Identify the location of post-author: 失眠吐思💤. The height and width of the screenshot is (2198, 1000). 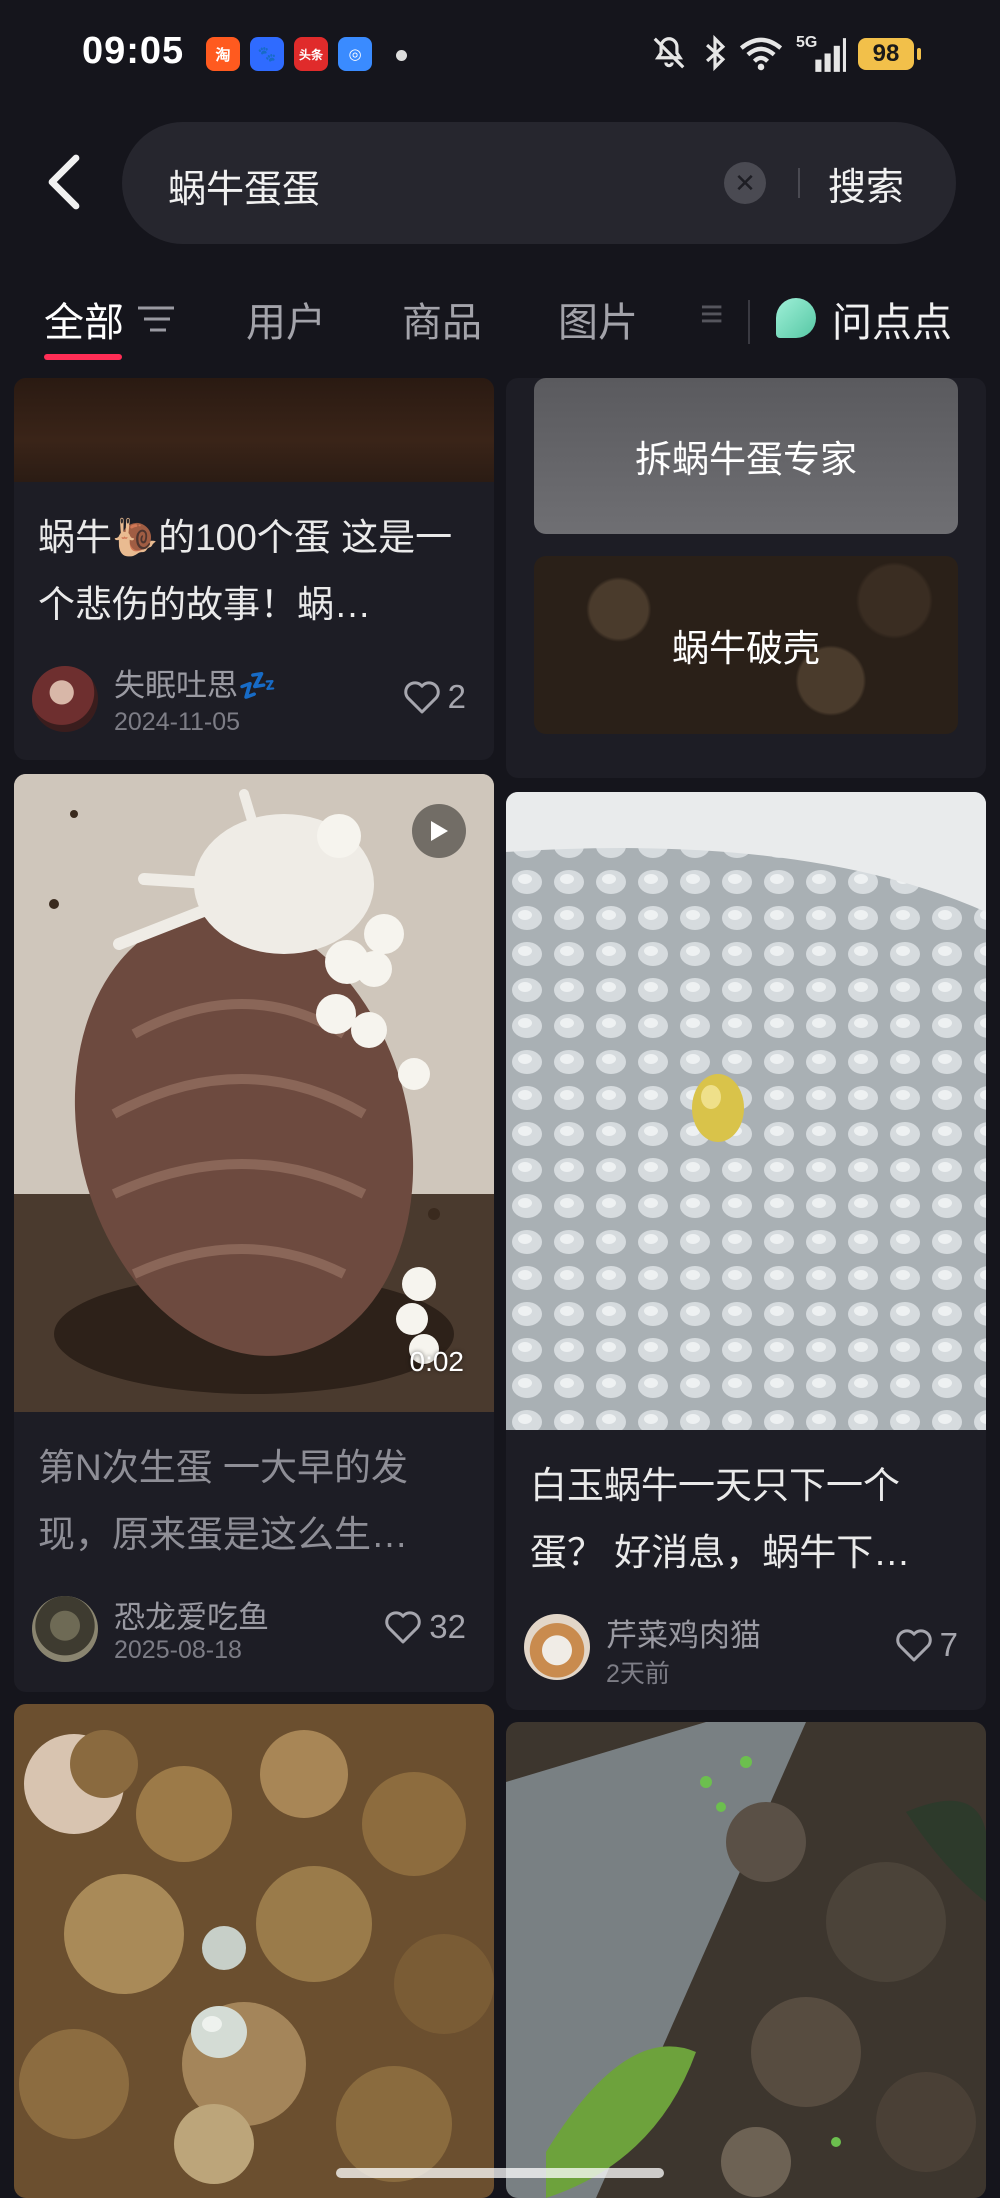
(195, 682).